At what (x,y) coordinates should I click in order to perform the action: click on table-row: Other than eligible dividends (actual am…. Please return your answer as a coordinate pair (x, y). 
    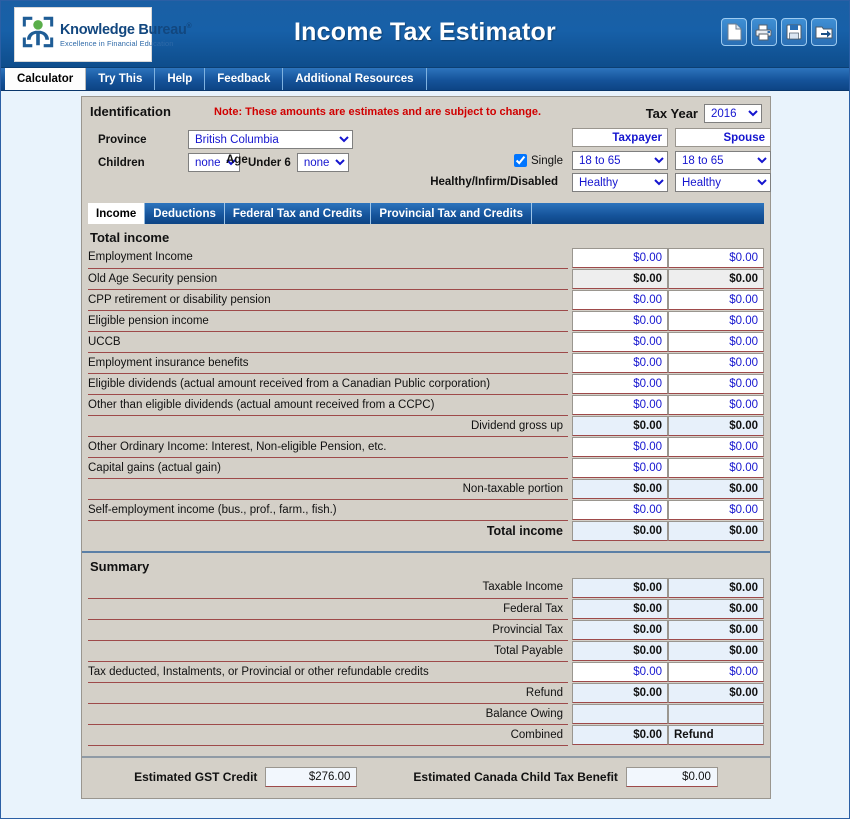
    Looking at the image, I should click on (426, 405).